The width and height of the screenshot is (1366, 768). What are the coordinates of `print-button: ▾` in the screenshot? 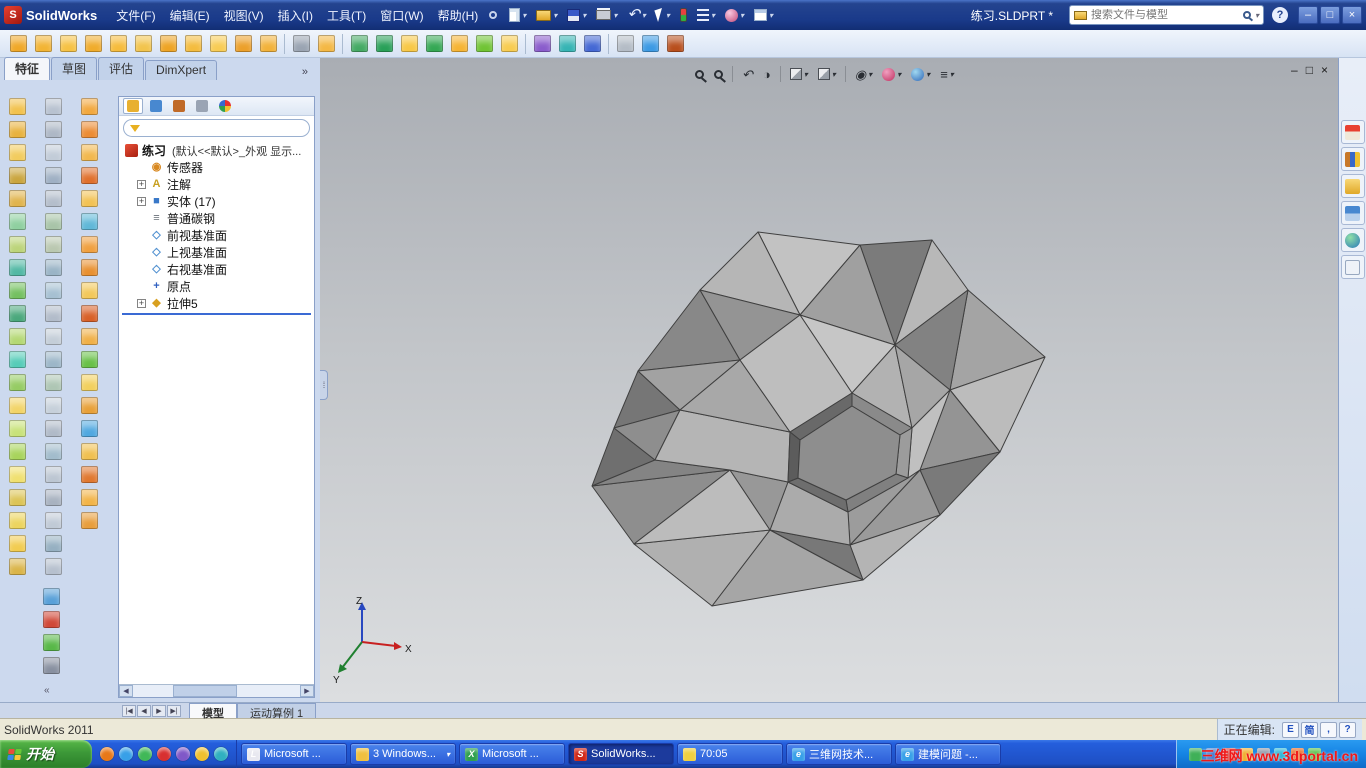 It's located at (606, 15).